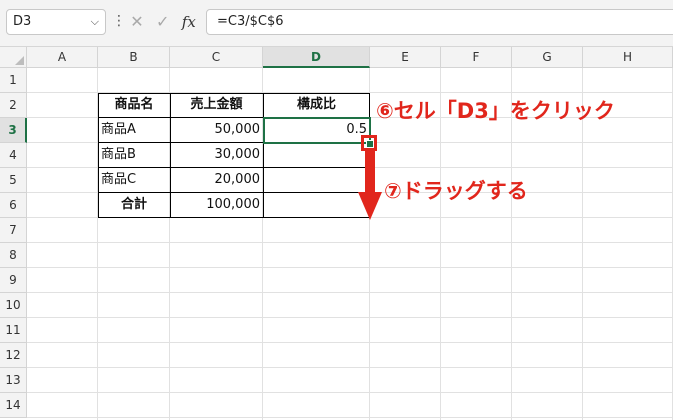  What do you see at coordinates (369, 143) in the screenshot?
I see `fill-handle-highlight` at bounding box center [369, 143].